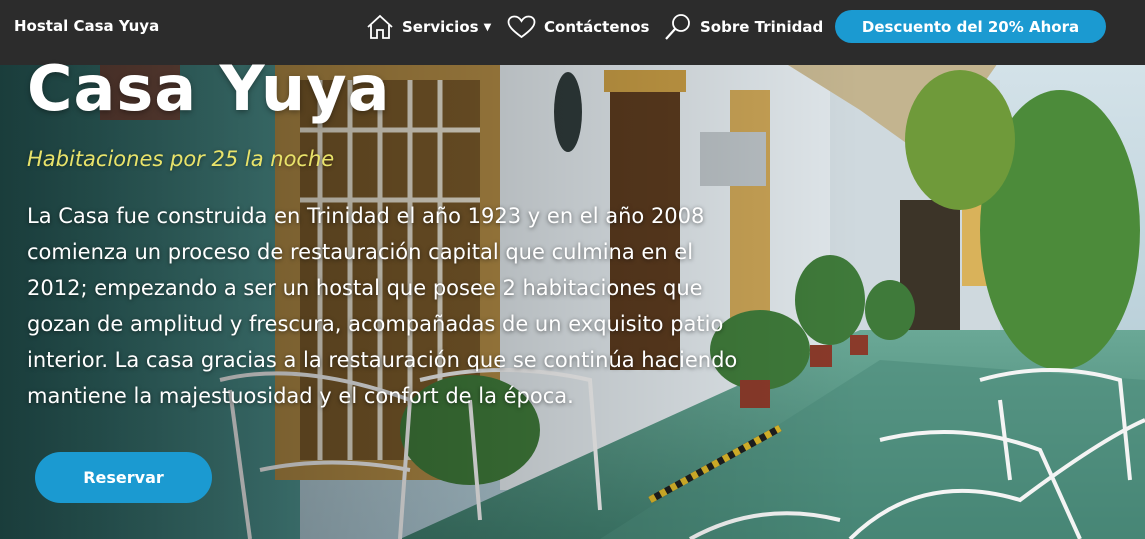  I want to click on nav-item-label: Contáctenos, so click(597, 27).